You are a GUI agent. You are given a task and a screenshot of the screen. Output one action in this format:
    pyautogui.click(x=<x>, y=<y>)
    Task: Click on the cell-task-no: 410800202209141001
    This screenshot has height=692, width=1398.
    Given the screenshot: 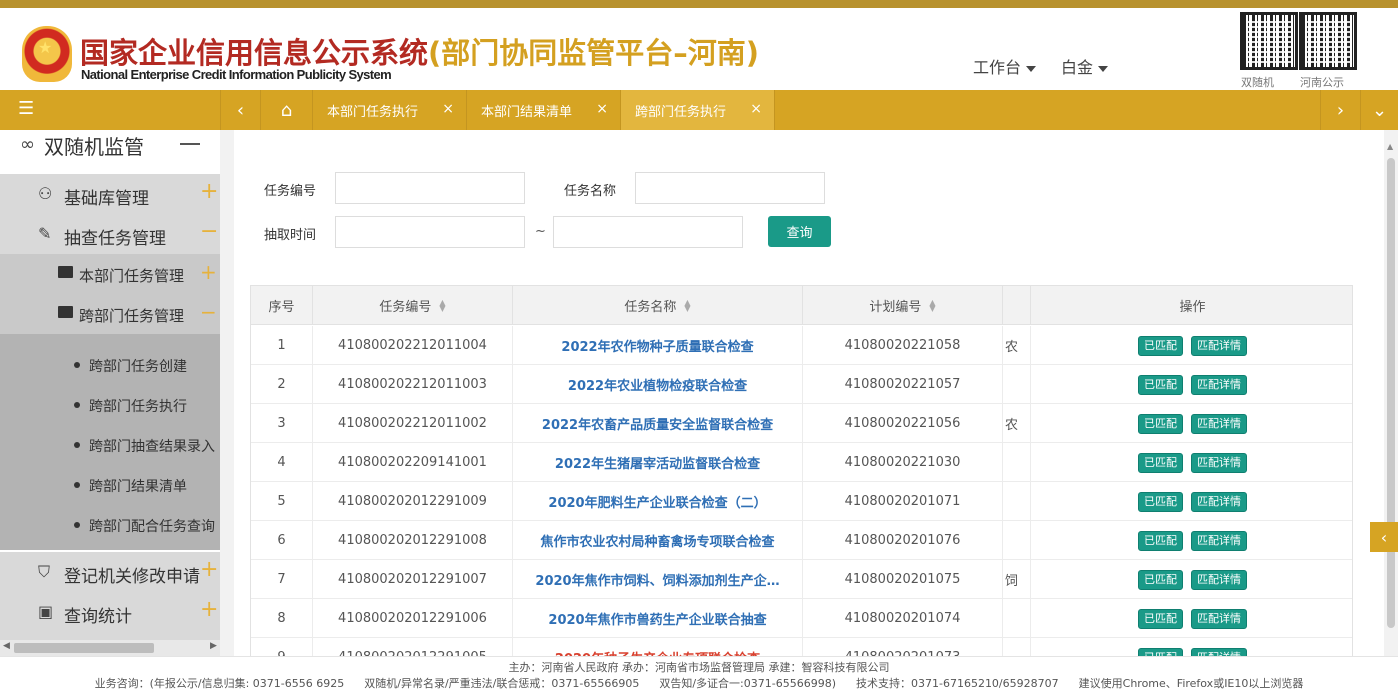 What is the action you would take?
    pyautogui.click(x=413, y=462)
    